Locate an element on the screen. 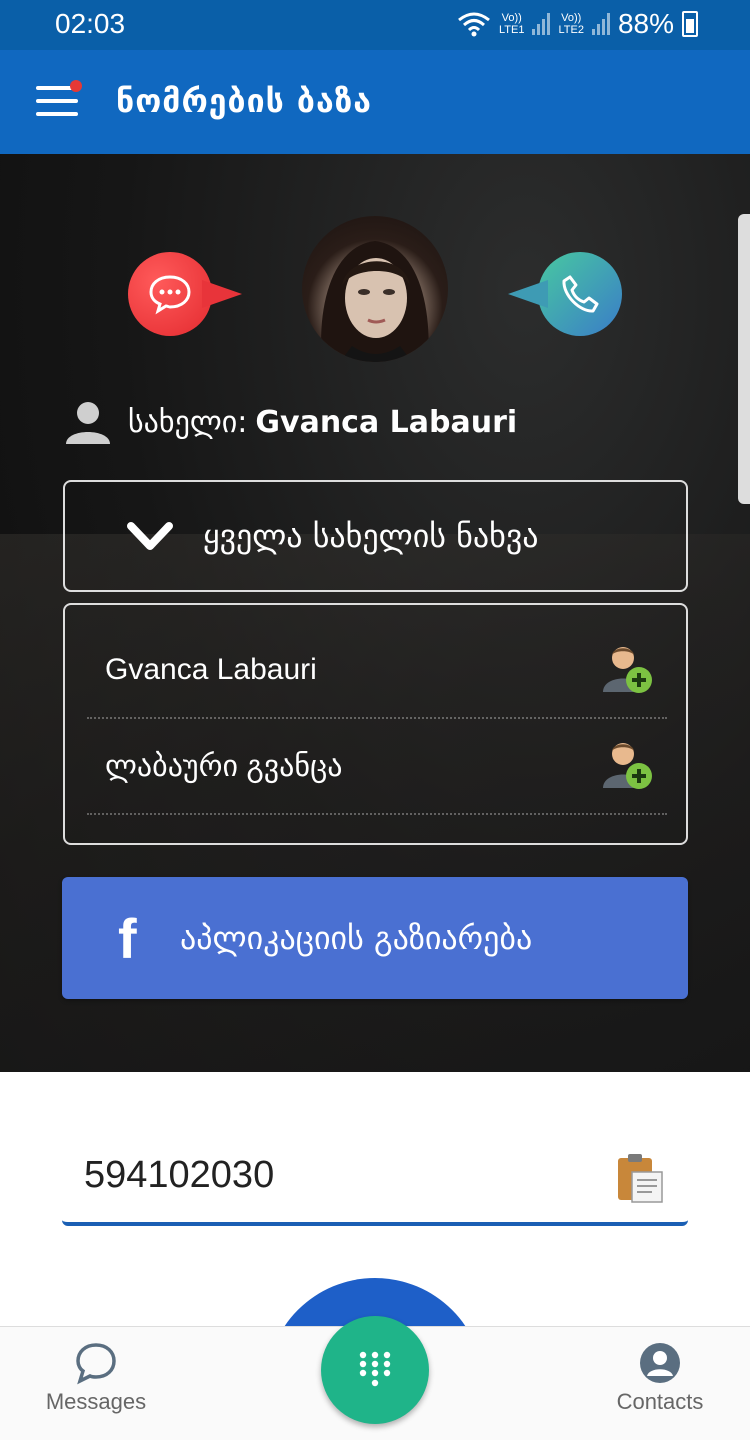 This screenshot has width=750, height=1440. nav-contacts: Contacts is located at coordinates (660, 1378).